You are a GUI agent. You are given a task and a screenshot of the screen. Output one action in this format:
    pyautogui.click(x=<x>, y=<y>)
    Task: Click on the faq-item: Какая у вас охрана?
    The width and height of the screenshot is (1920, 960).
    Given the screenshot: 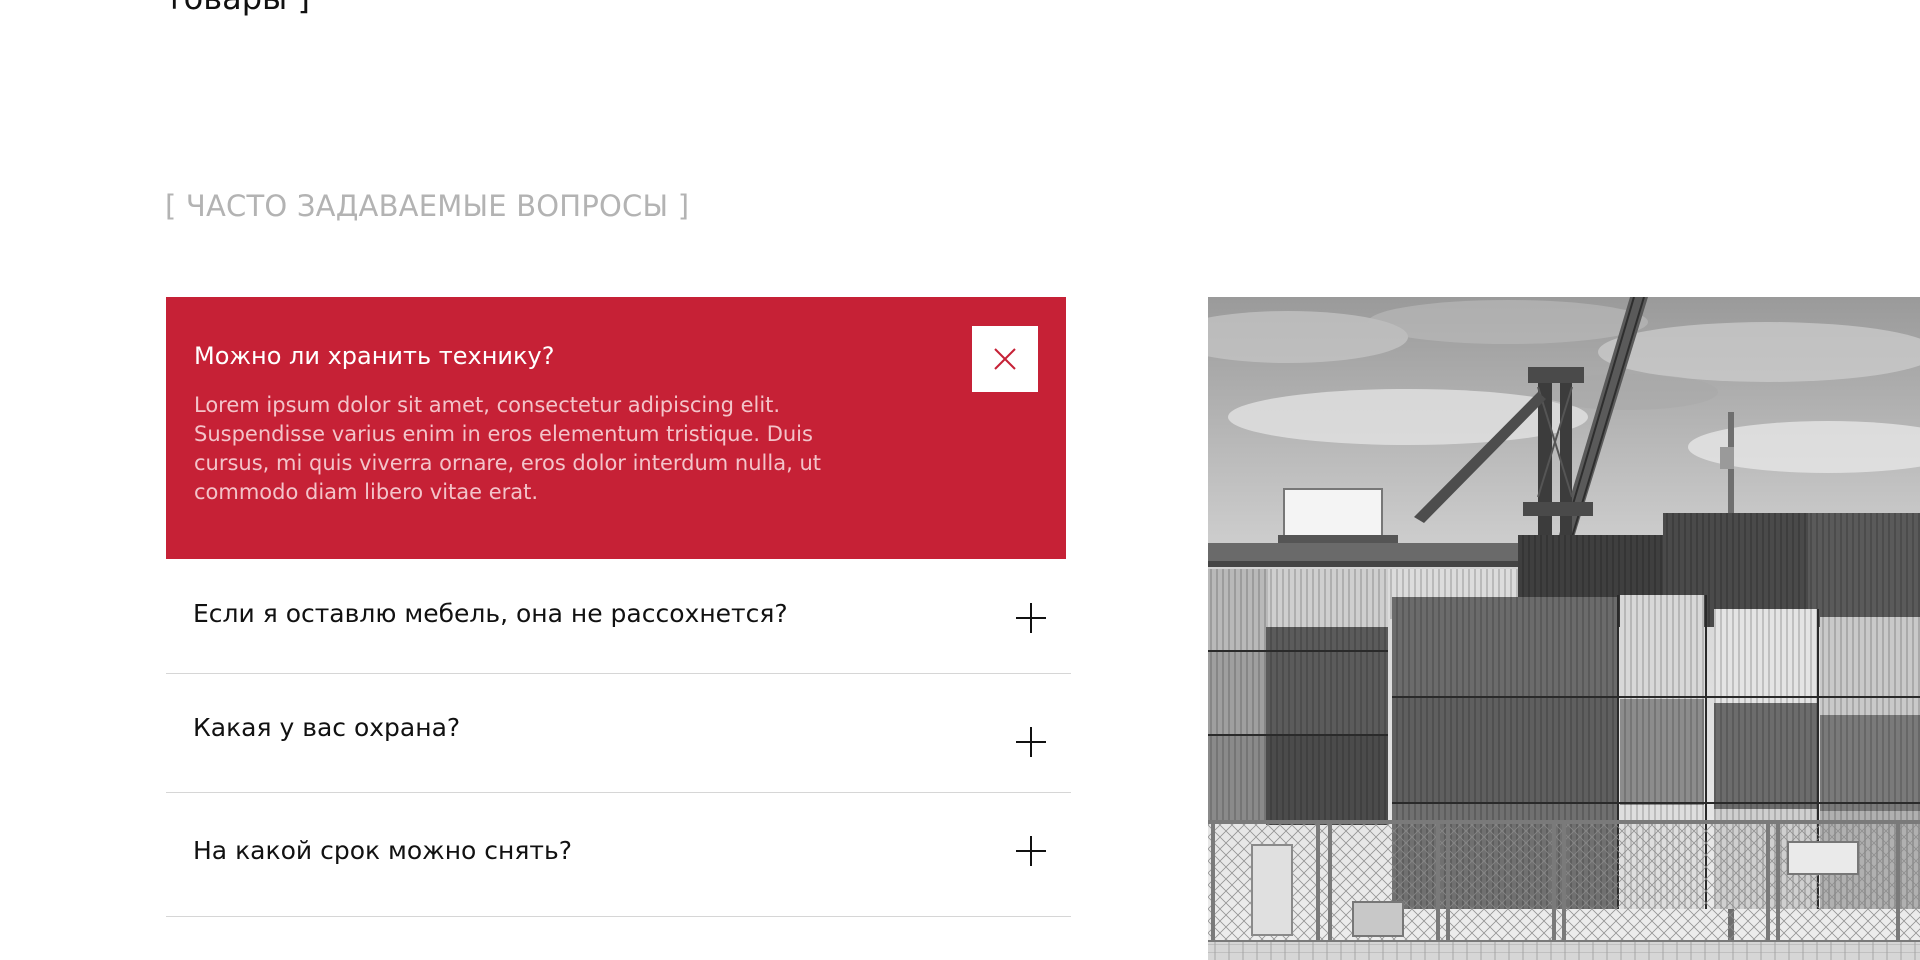 What is the action you would take?
    pyautogui.click(x=618, y=733)
    